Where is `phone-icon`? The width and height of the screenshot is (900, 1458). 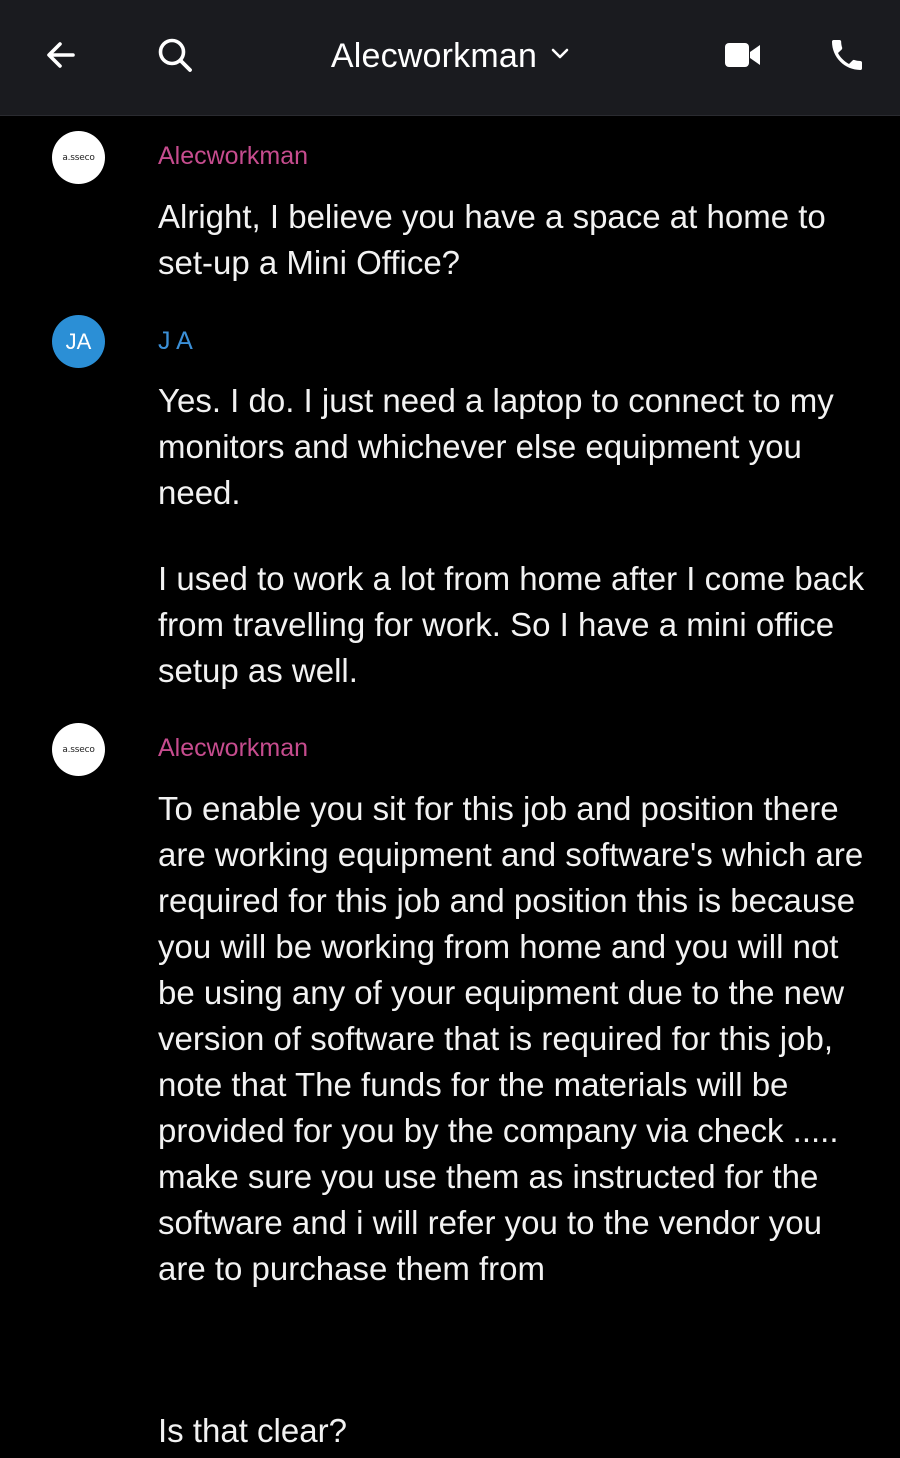 phone-icon is located at coordinates (847, 55).